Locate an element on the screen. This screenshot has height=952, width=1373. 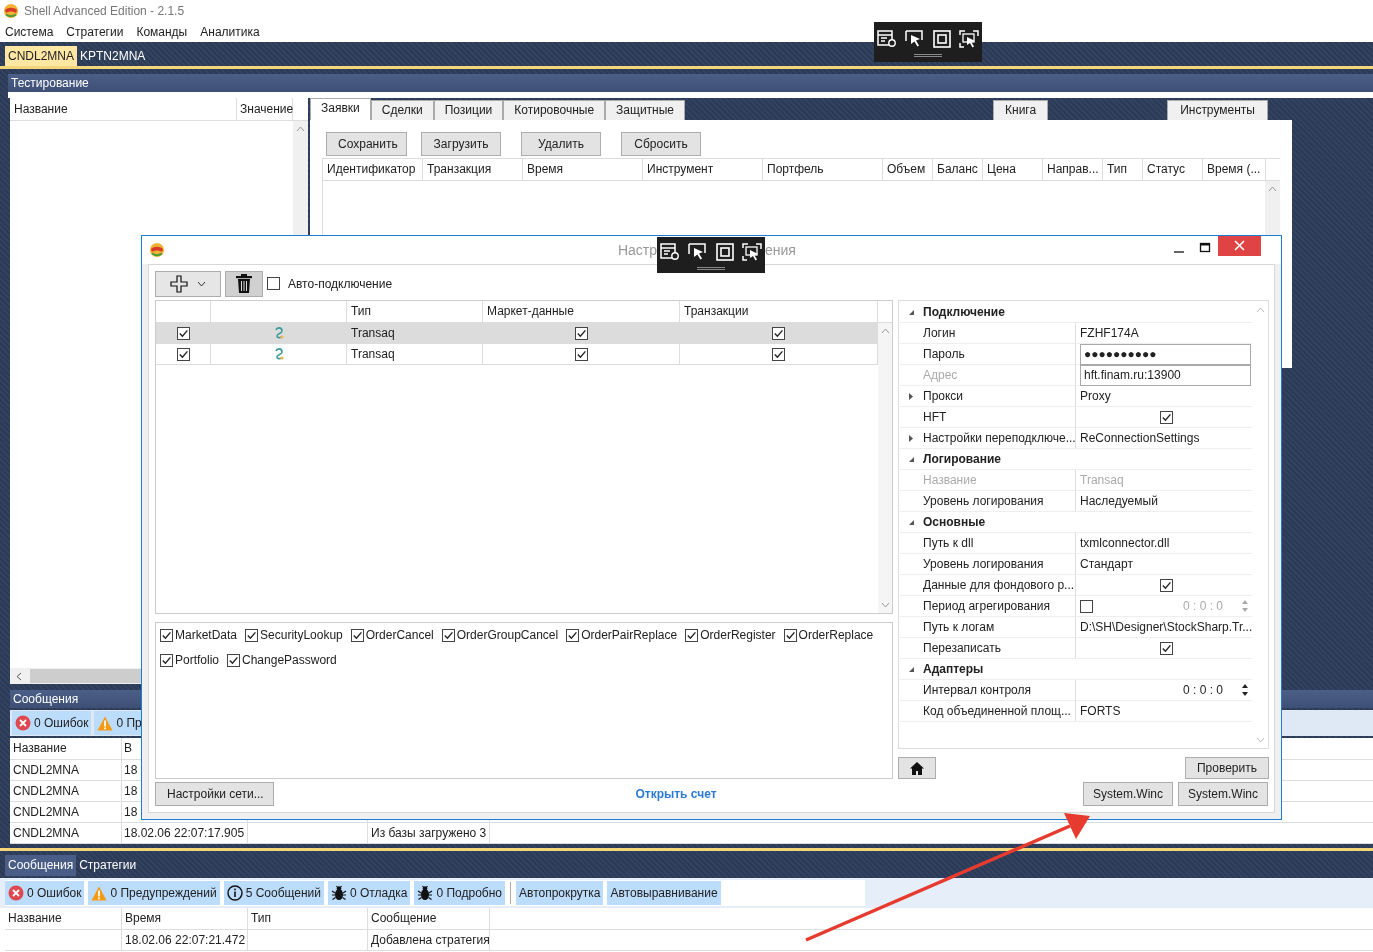
add-button is located at coordinates (188, 283).